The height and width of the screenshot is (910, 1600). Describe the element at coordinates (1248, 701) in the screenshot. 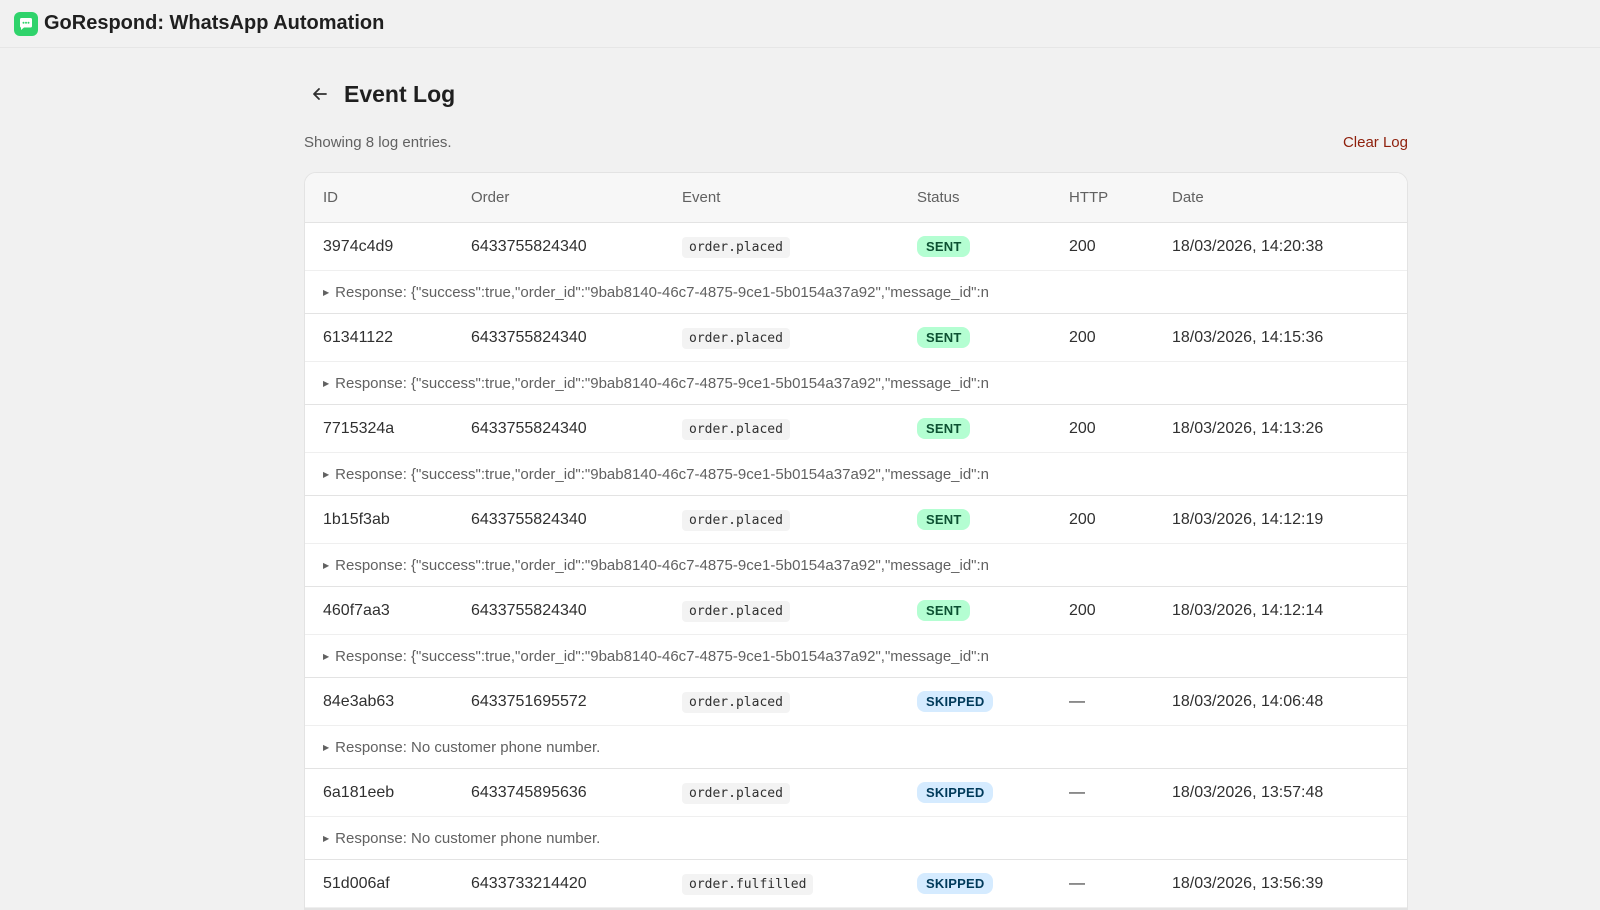

I see `cell-date: 18/03/2026, 14:06:48` at that location.